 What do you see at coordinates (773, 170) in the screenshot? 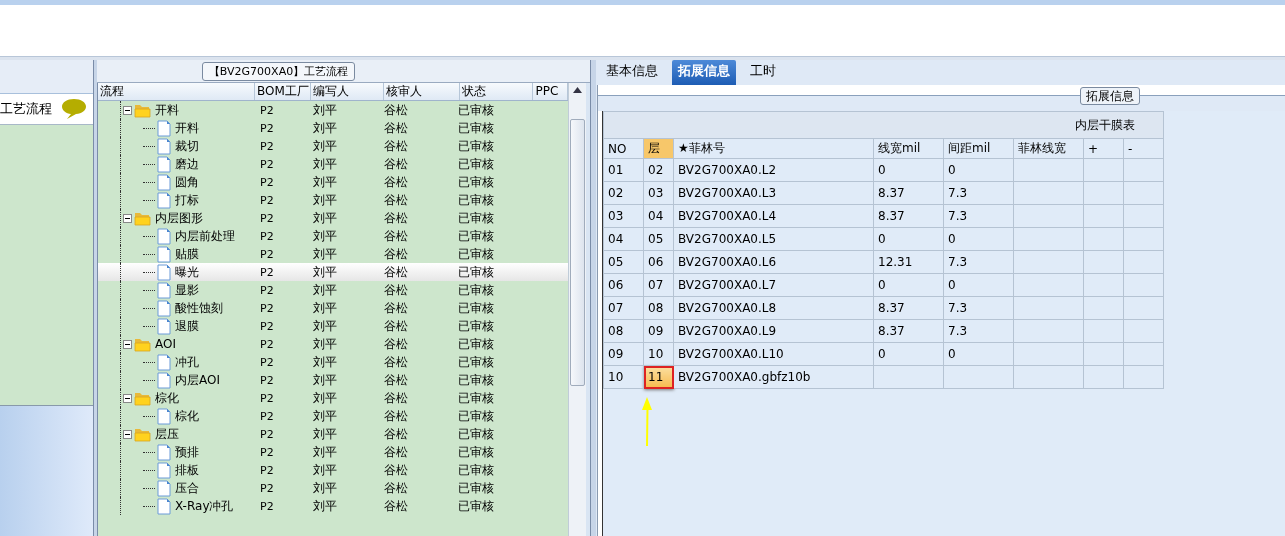
I see `table-cell: BV2G700XA0.L2` at bounding box center [773, 170].